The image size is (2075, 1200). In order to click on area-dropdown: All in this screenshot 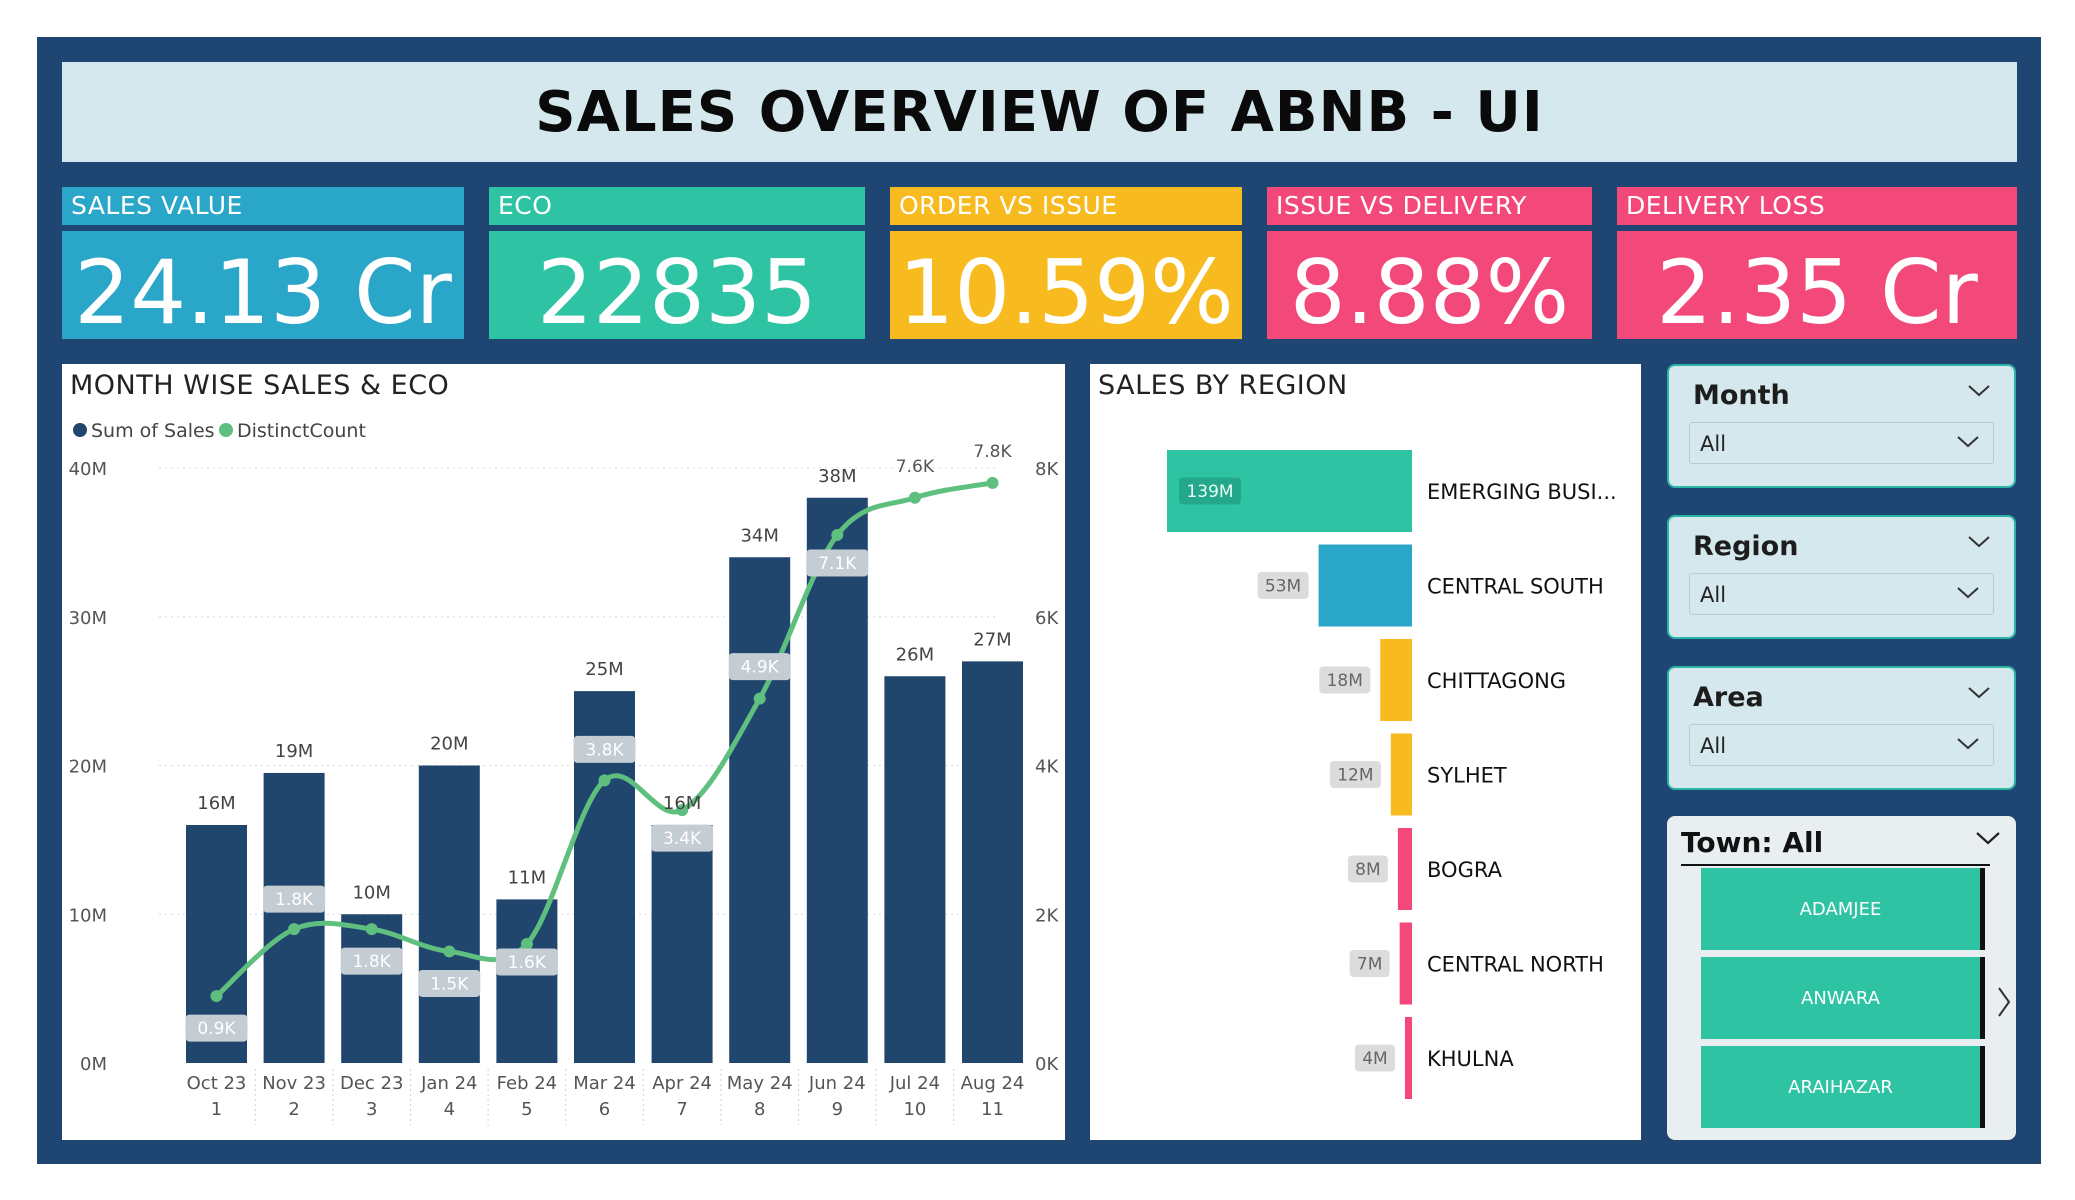, I will do `click(1841, 745)`.